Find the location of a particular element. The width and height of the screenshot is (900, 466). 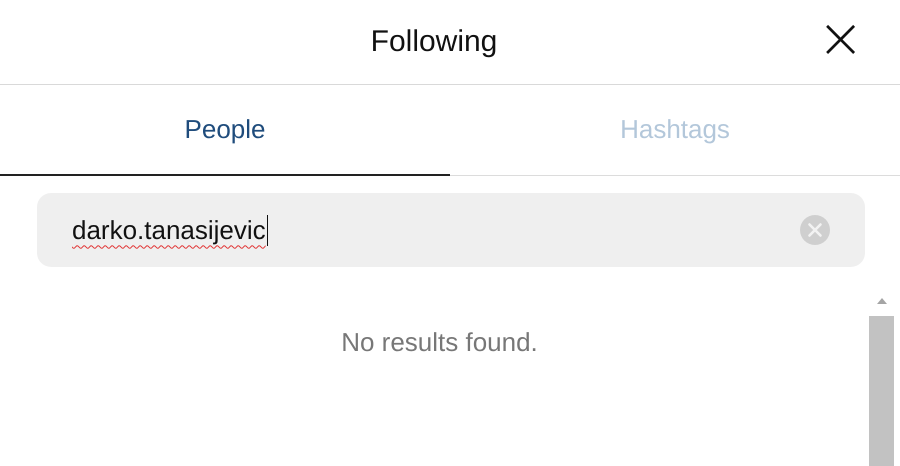

scrollbar-thumb is located at coordinates (881, 391).